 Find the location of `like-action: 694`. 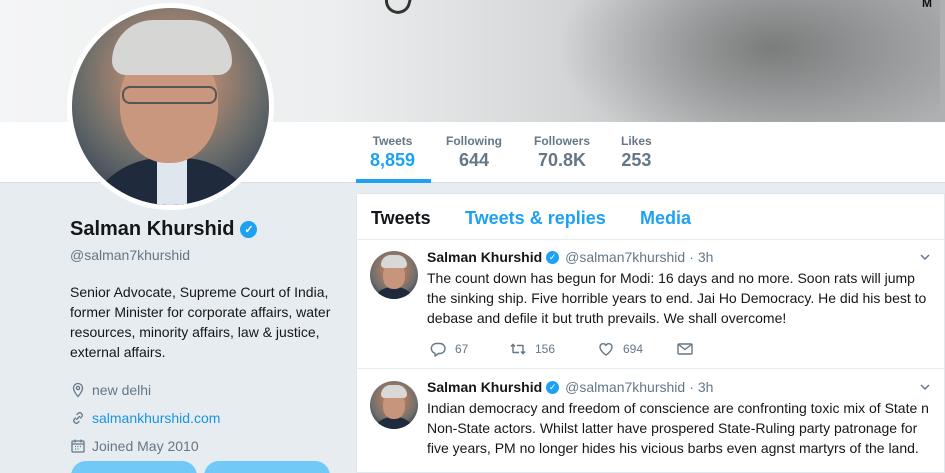

like-action: 694 is located at coordinates (636, 349).